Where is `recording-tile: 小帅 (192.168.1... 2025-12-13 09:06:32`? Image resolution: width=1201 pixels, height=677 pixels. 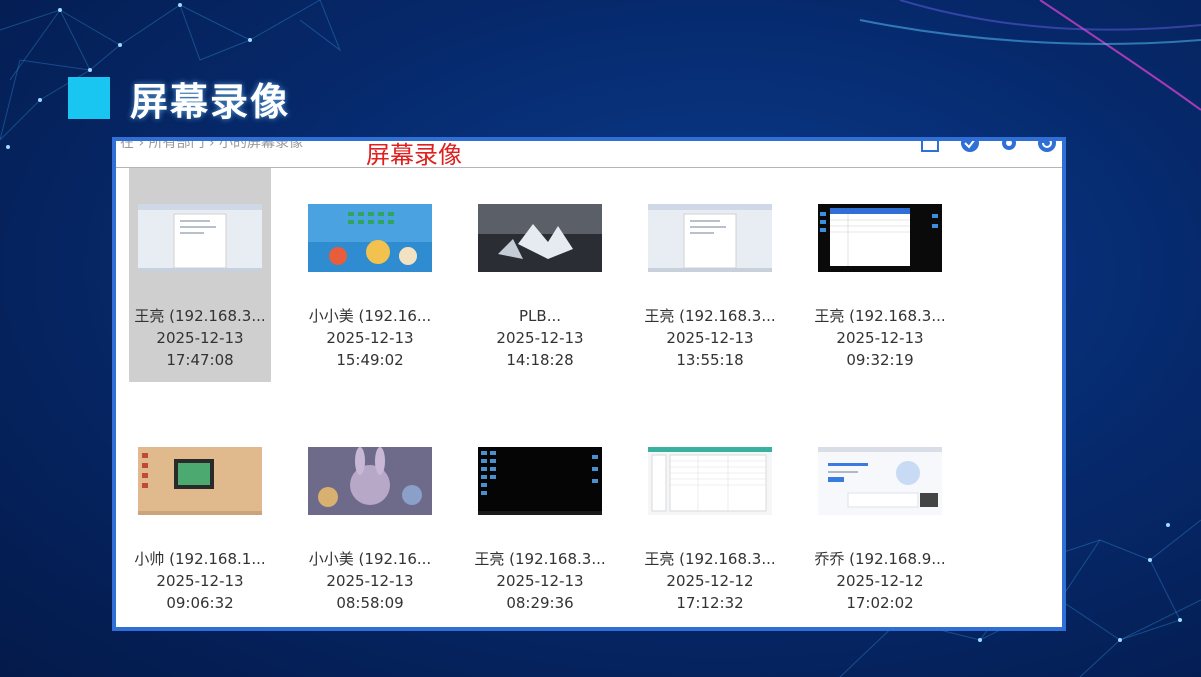 recording-tile: 小帅 (192.168.1... 2025-12-13 09:06:32 is located at coordinates (200, 518).